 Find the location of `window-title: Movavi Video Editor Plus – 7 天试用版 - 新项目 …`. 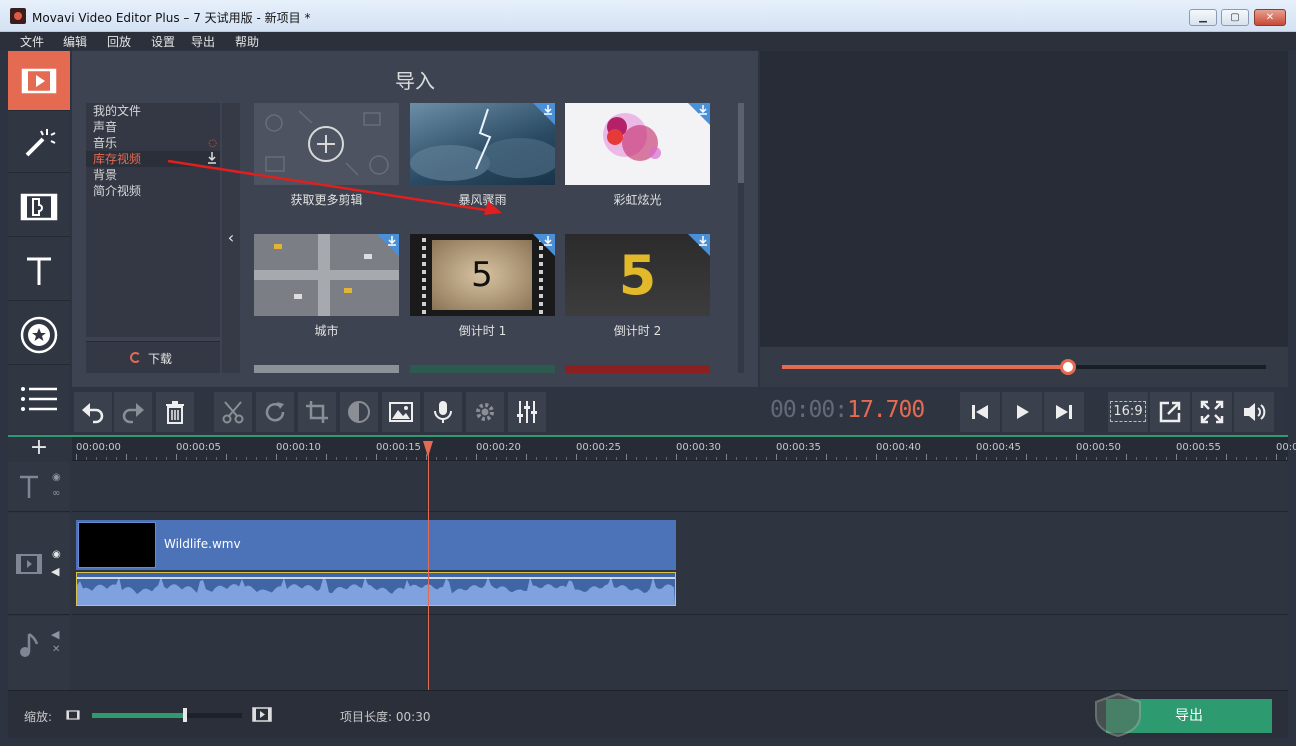

window-title: Movavi Video Editor Plus – 7 天试用版 - 新项目 … is located at coordinates (171, 18).